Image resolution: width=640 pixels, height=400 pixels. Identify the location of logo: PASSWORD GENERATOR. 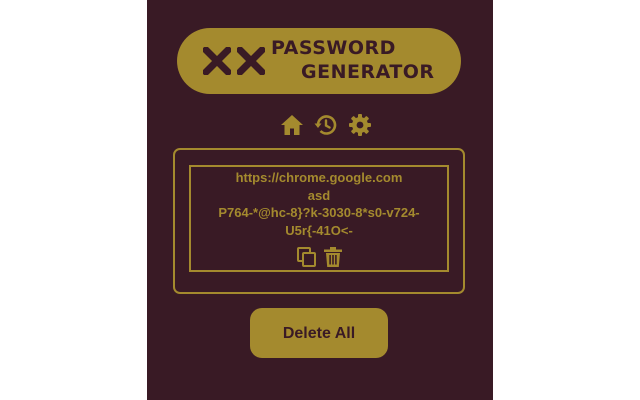
(319, 61).